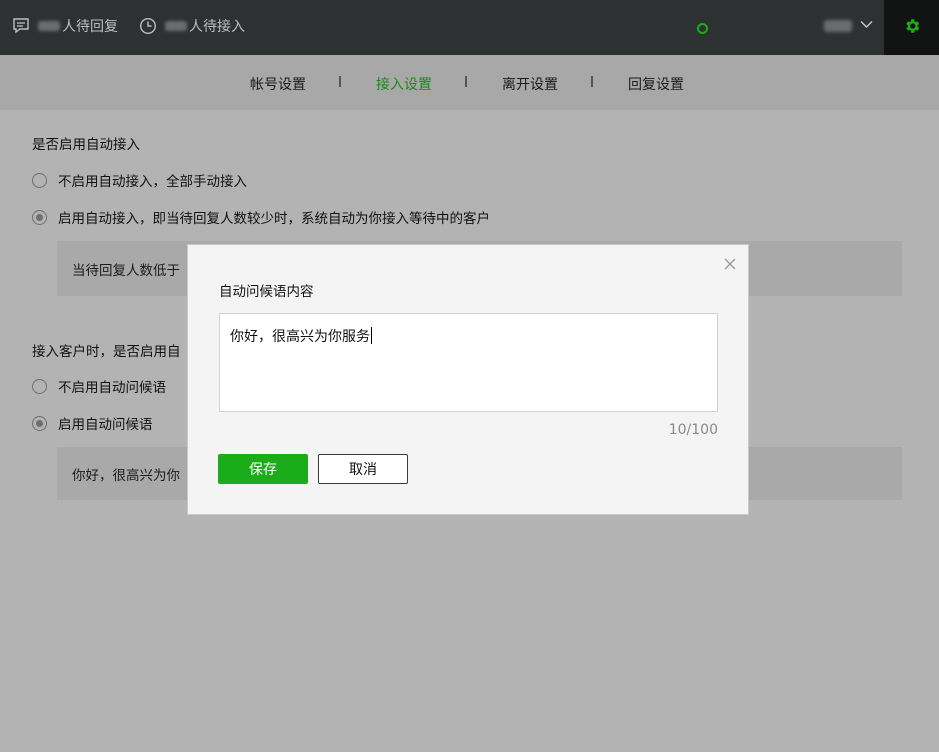  I want to click on option-label: 启用自动接入，即当待回复人数较少时，系统自动为你接入等待中的客户, so click(274, 219).